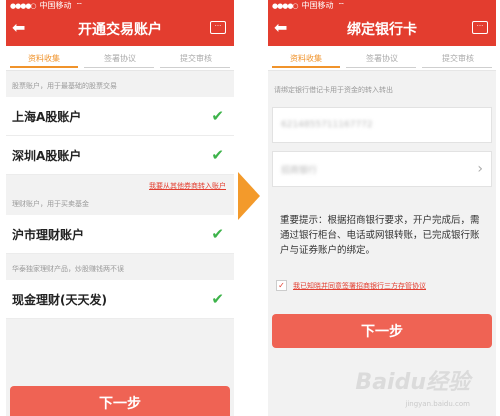  What do you see at coordinates (382, 169) in the screenshot?
I see `bank-select-field: 招商银行 ›` at bounding box center [382, 169].